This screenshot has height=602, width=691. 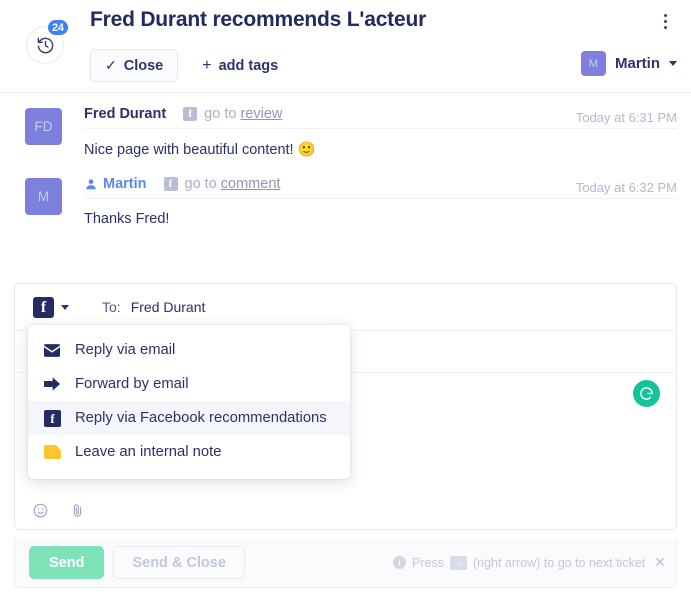 I want to click on message-text: Thanks Fred!, so click(x=127, y=219).